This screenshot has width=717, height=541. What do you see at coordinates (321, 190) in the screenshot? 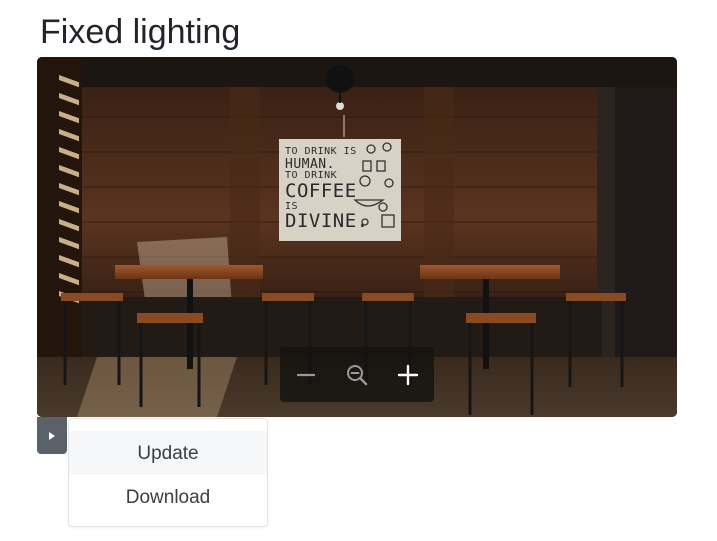
I see `poster-line: COFFEE` at bounding box center [321, 190].